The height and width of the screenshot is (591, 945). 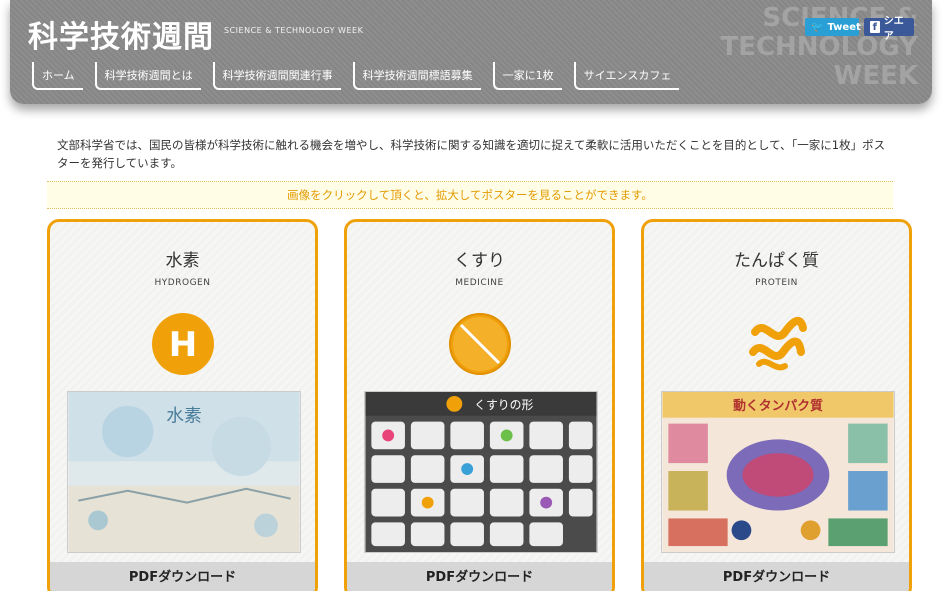 I want to click on card-subtitle: MEDICINE, so click(x=479, y=283).